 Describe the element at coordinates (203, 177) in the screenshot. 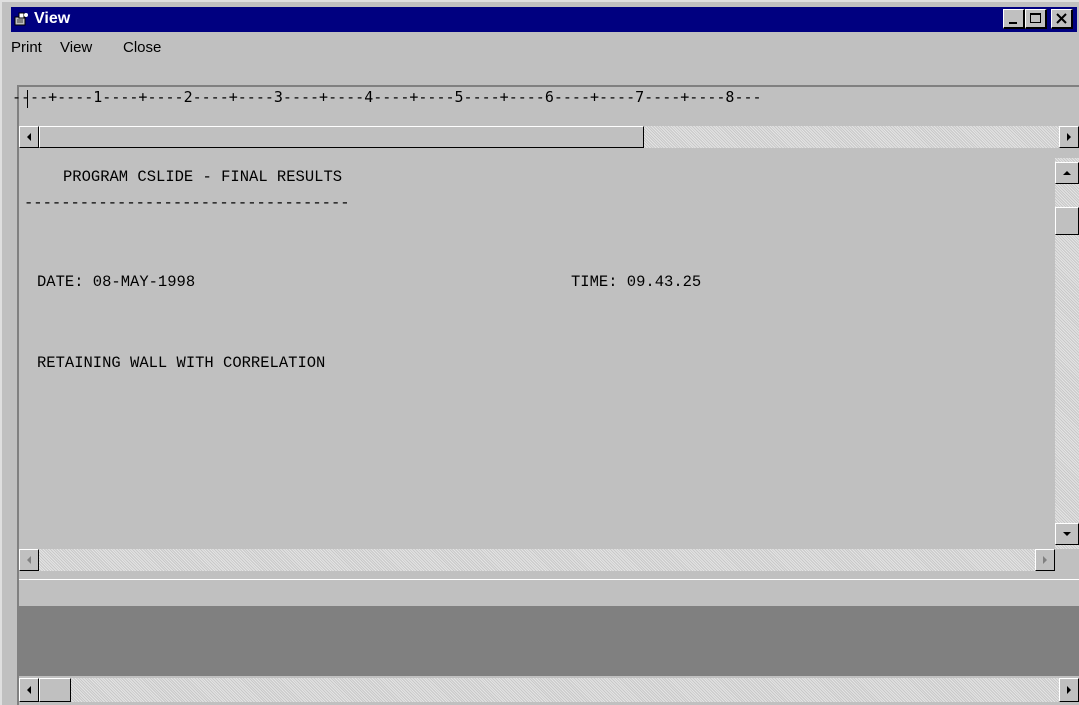

I see `report-heading: PROGRAM CSLIDE - FINAL RESULTS` at that location.